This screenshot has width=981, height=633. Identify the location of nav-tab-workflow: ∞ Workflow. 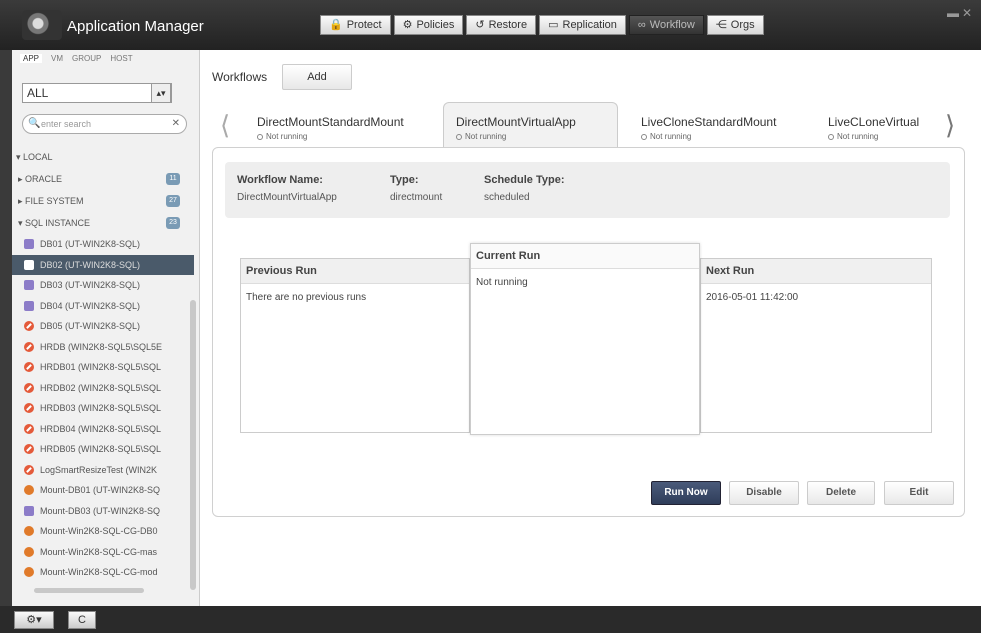
(666, 25).